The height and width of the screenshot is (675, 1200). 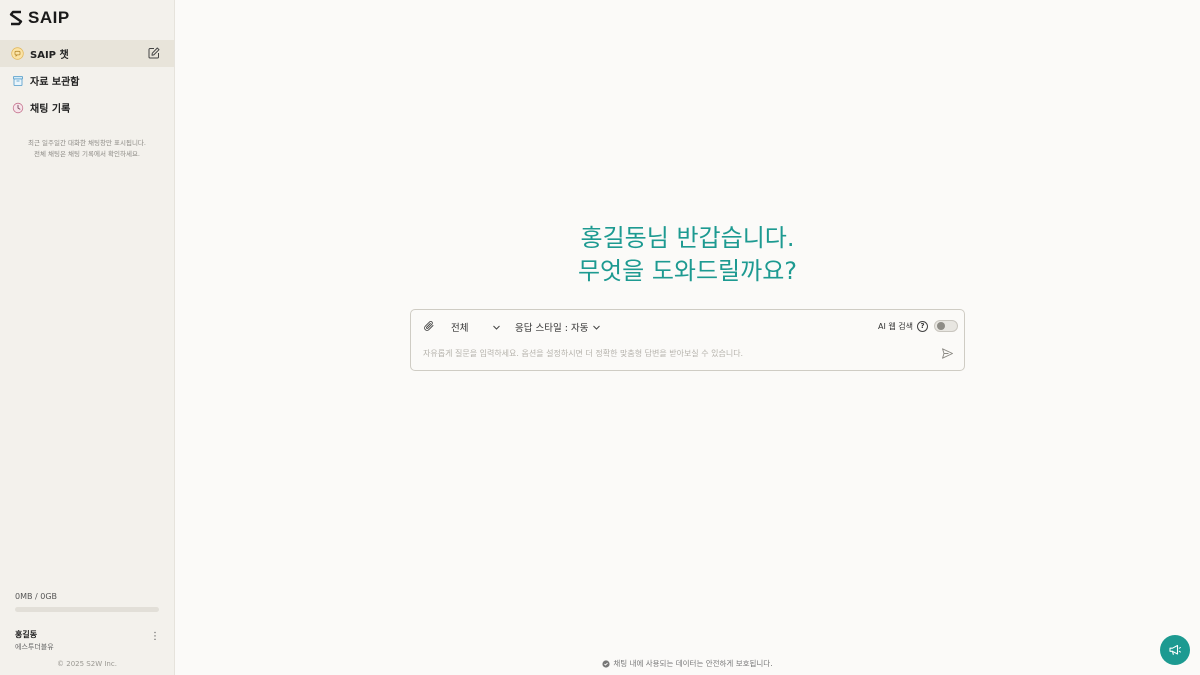 I want to click on paperclip-icon, so click(x=429, y=326).